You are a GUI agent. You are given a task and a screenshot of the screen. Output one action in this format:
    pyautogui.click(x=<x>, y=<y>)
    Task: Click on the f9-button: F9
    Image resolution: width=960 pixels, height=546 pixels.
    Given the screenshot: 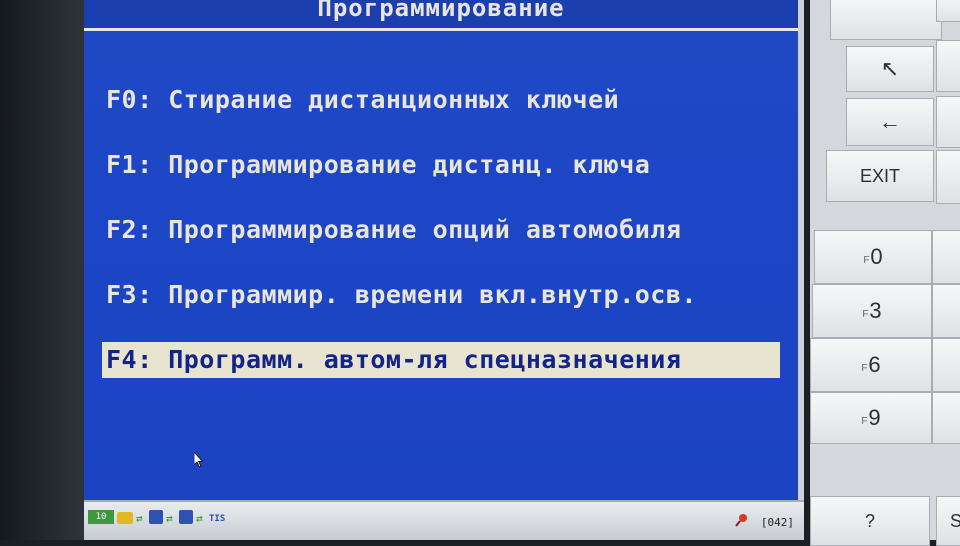 What is the action you would take?
    pyautogui.click(x=871, y=418)
    